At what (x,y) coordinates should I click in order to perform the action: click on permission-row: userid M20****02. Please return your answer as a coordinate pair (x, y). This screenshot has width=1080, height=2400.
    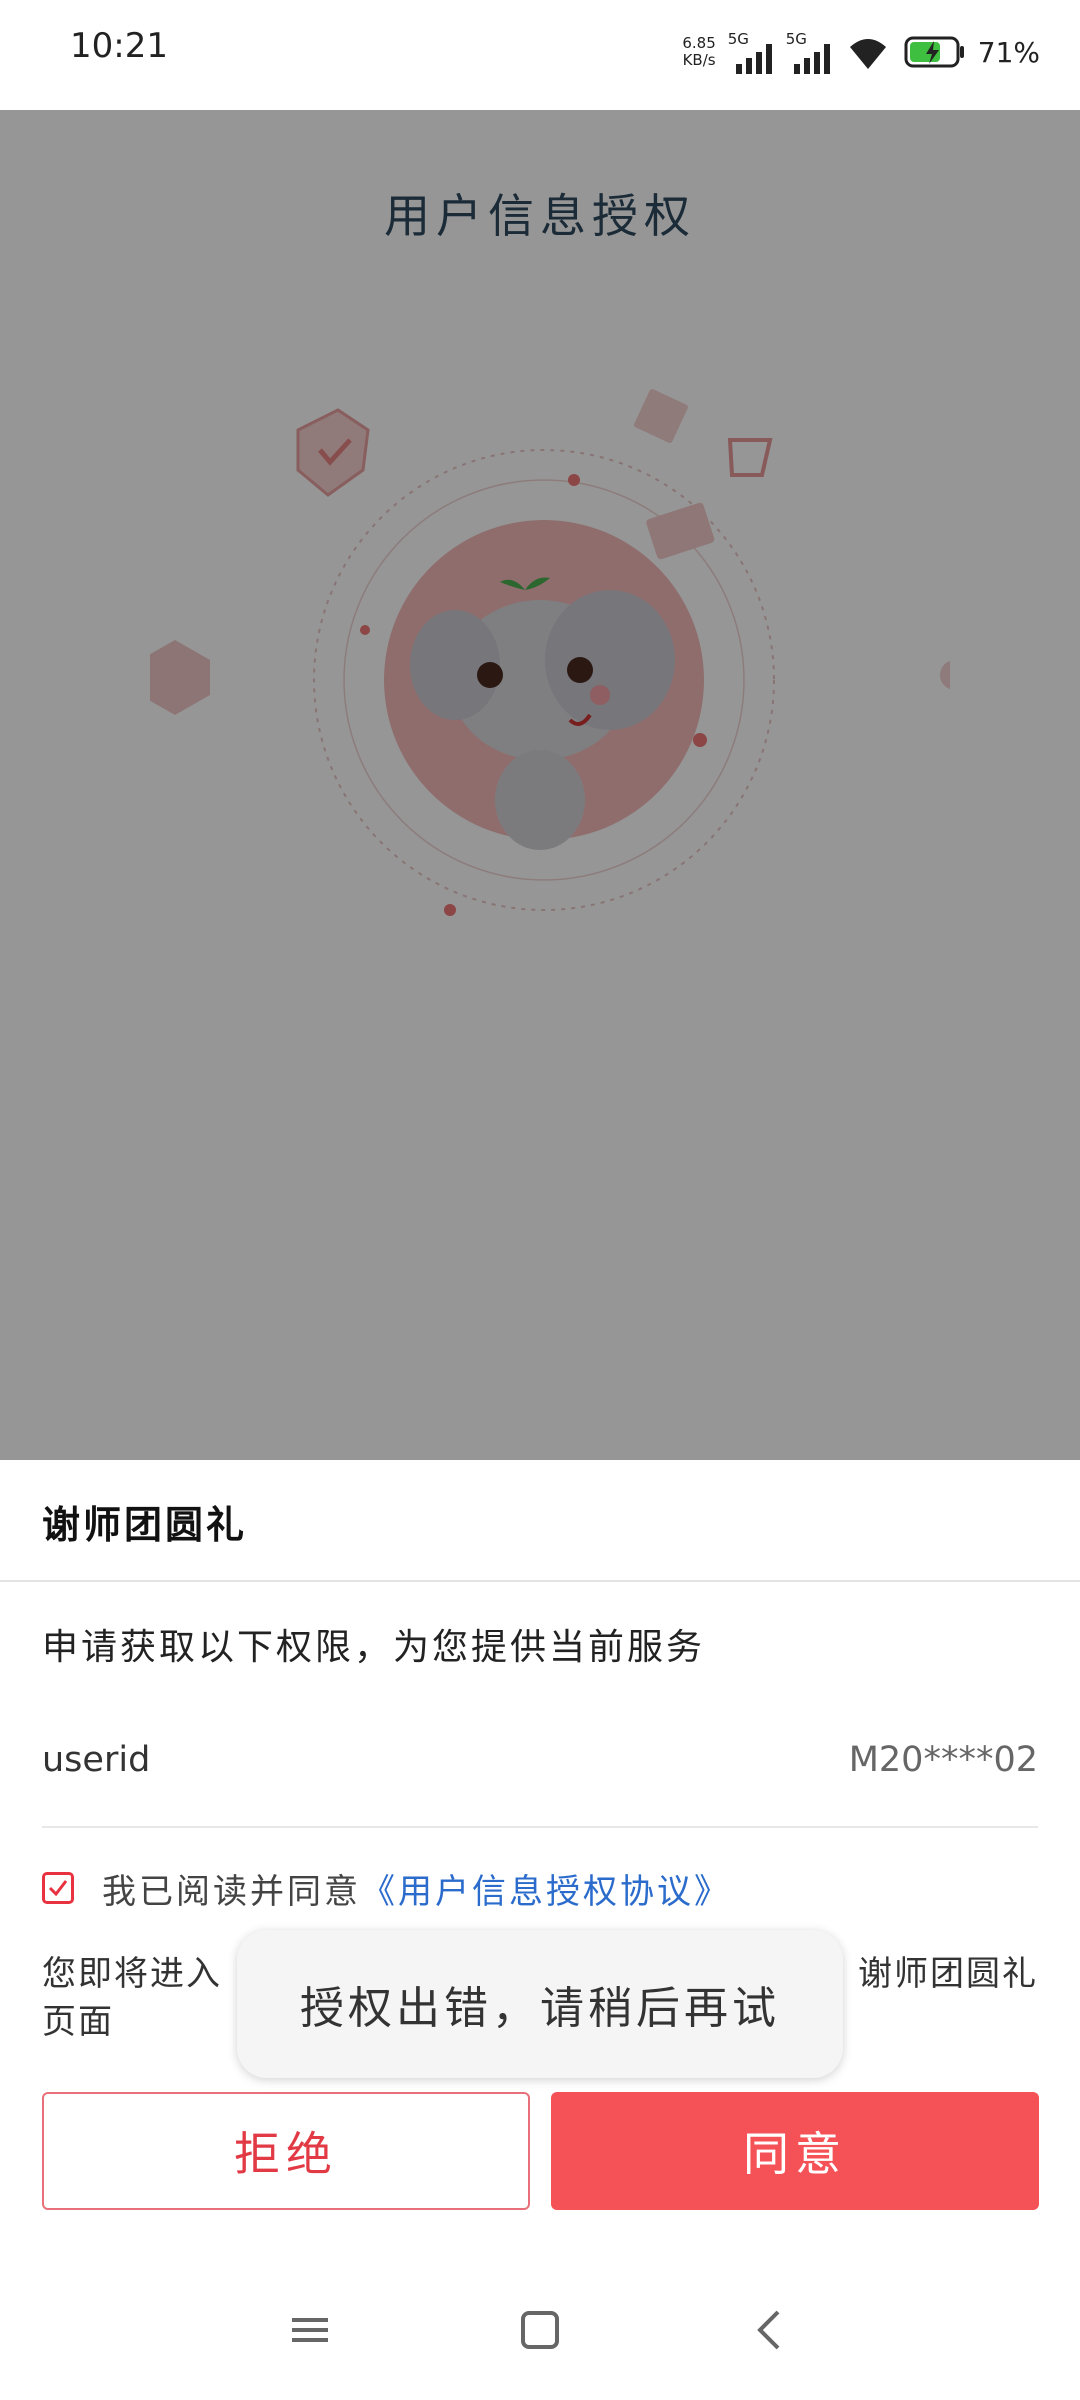
    Looking at the image, I should click on (540, 1775).